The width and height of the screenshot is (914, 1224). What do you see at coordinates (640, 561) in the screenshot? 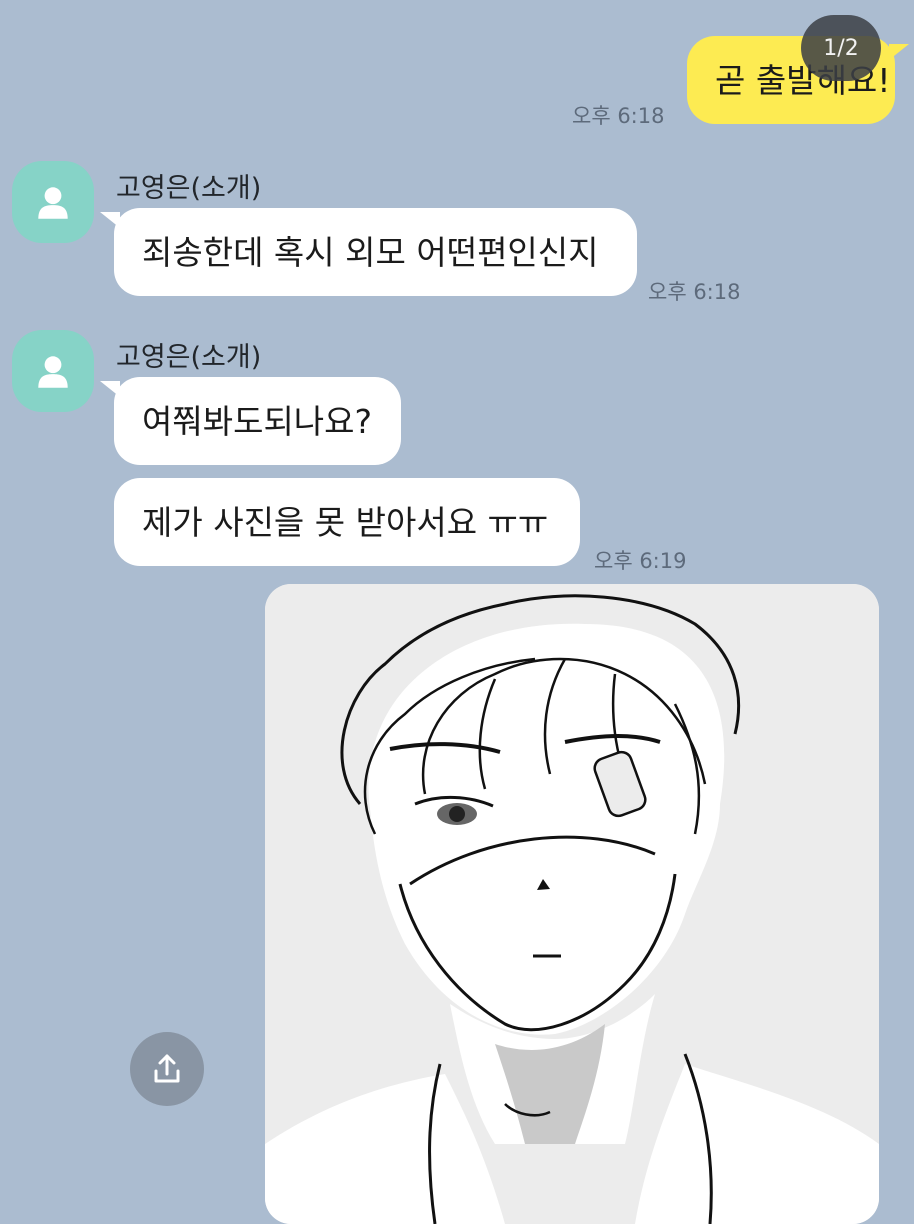
I see `incoming-message-time: 오후 6:19` at bounding box center [640, 561].